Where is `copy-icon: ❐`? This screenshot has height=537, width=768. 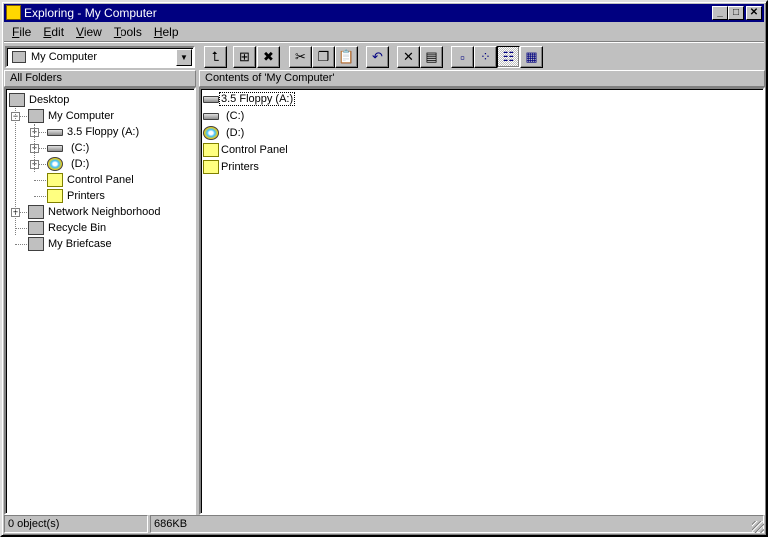
copy-icon: ❐ is located at coordinates (323, 56).